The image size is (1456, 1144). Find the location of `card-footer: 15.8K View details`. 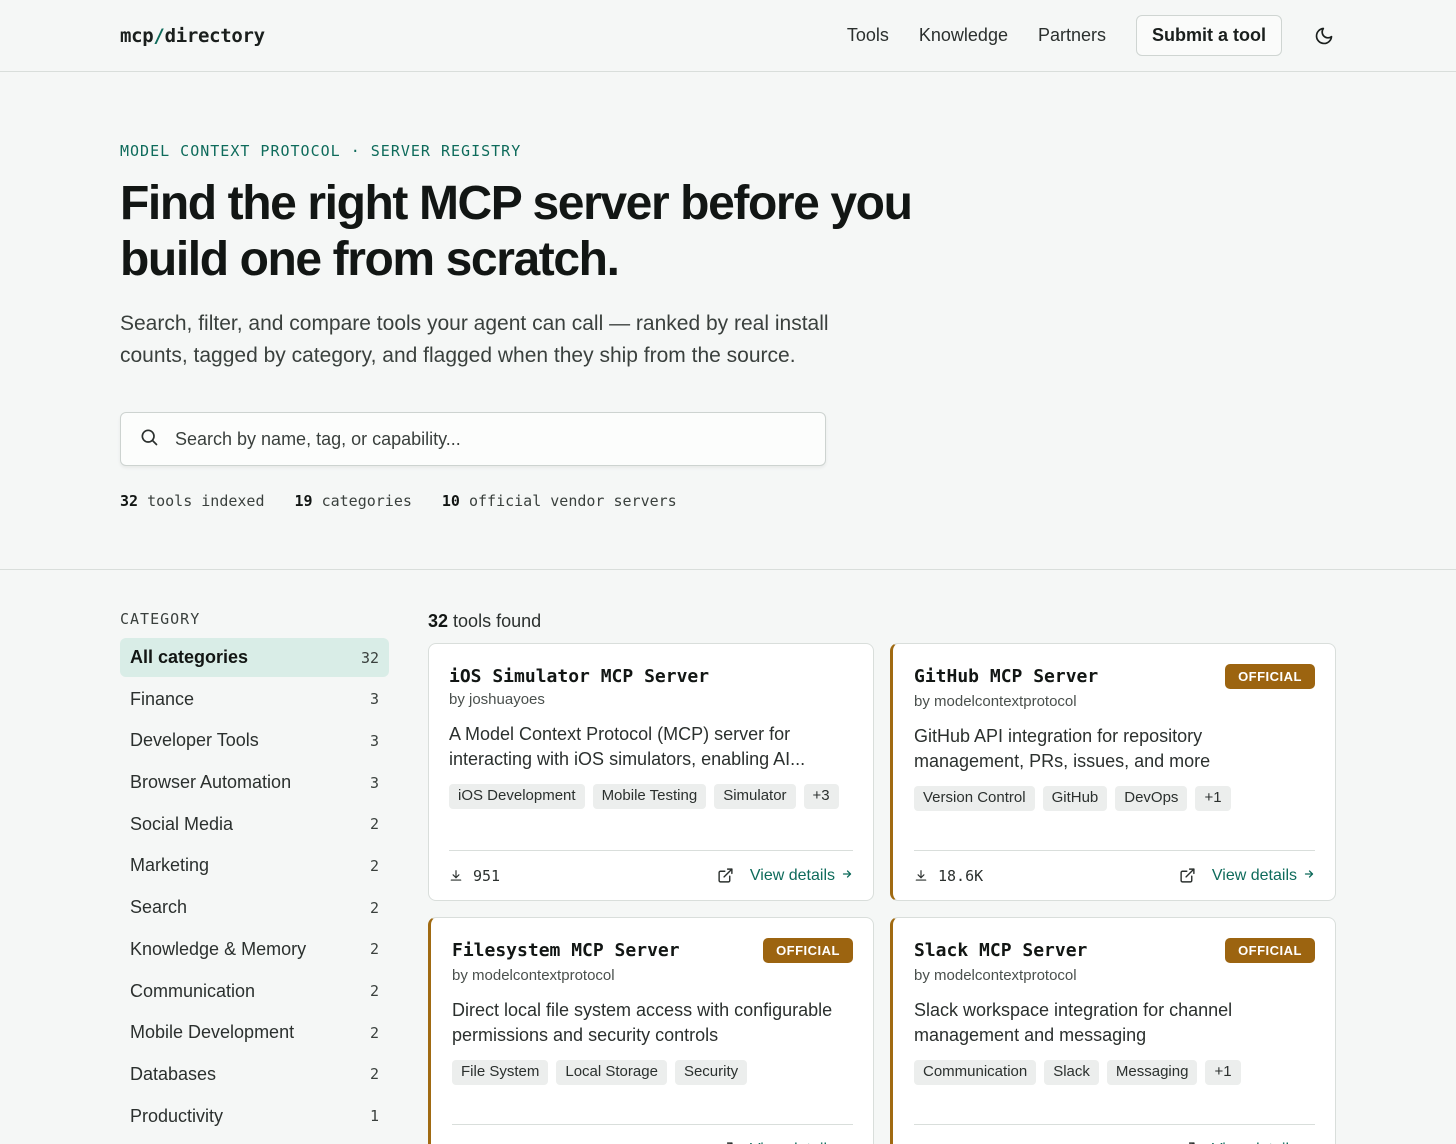

card-footer: 15.8K View details is located at coordinates (652, 1134).